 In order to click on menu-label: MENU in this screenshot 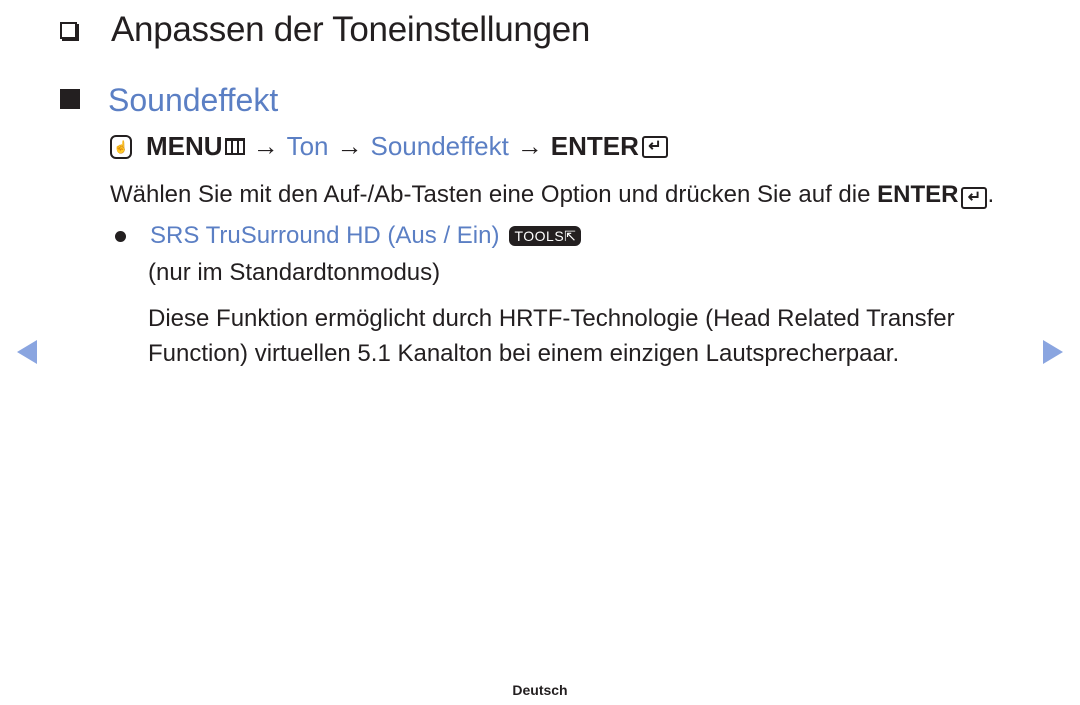, I will do `click(184, 146)`.